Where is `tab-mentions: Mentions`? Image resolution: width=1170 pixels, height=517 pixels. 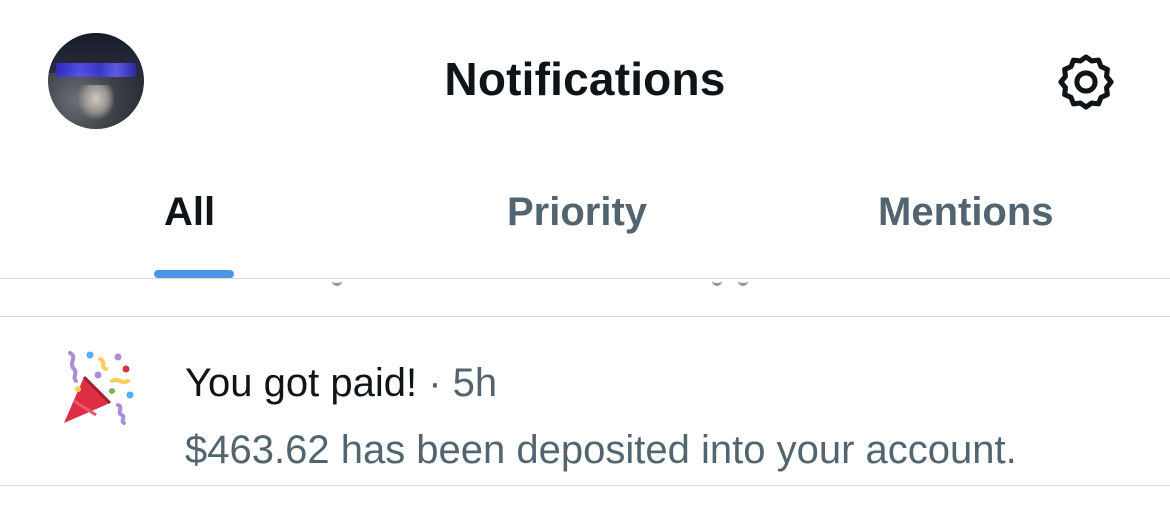 tab-mentions: Mentions is located at coordinates (966, 230).